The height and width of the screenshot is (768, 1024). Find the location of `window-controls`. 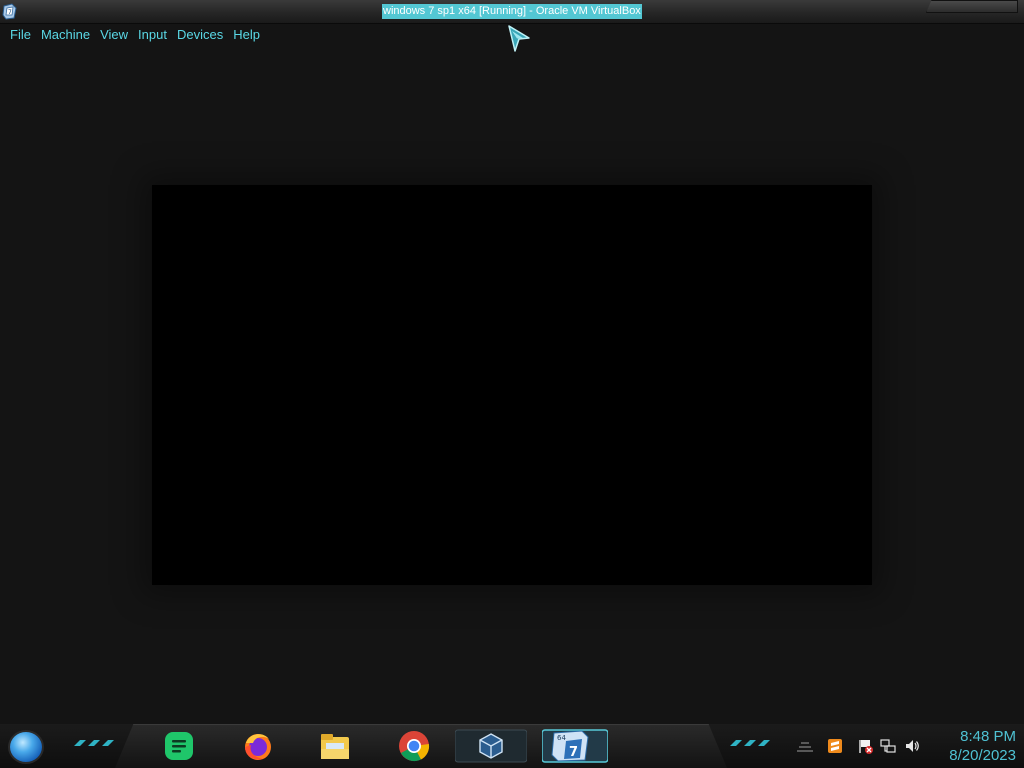

window-controls is located at coordinates (972, 6).